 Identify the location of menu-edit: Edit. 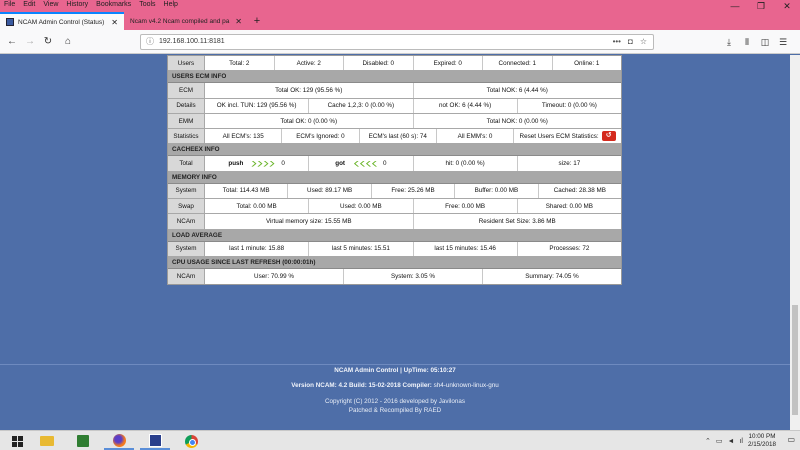
(29, 5).